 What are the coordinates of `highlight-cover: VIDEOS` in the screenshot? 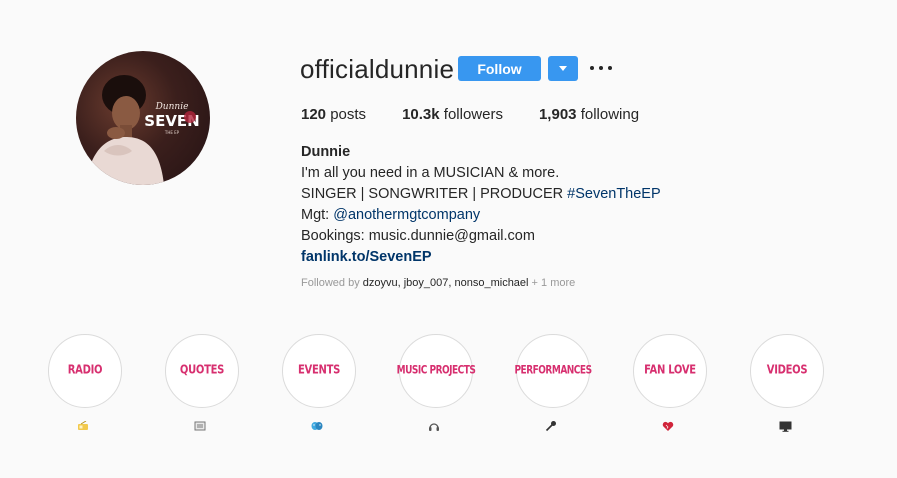 It's located at (787, 371).